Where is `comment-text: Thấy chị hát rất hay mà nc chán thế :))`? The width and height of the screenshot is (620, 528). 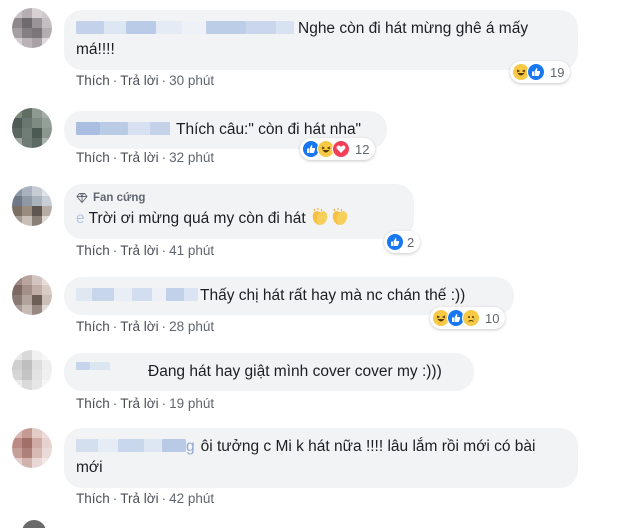
comment-text: Thấy chị hát rất hay mà nc chán thế :)) is located at coordinates (333, 295).